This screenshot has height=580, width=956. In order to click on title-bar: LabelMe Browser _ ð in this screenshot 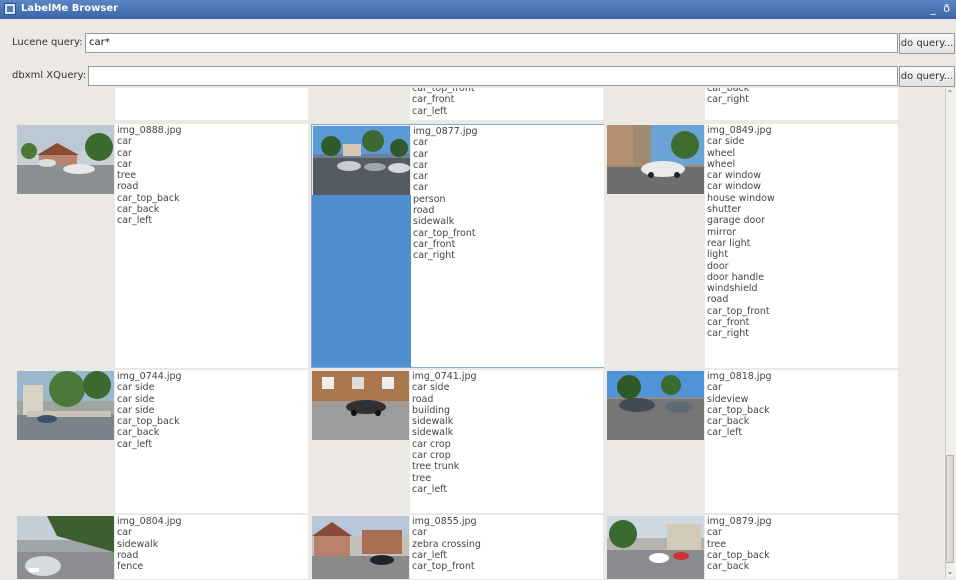, I will do `click(478, 9)`.